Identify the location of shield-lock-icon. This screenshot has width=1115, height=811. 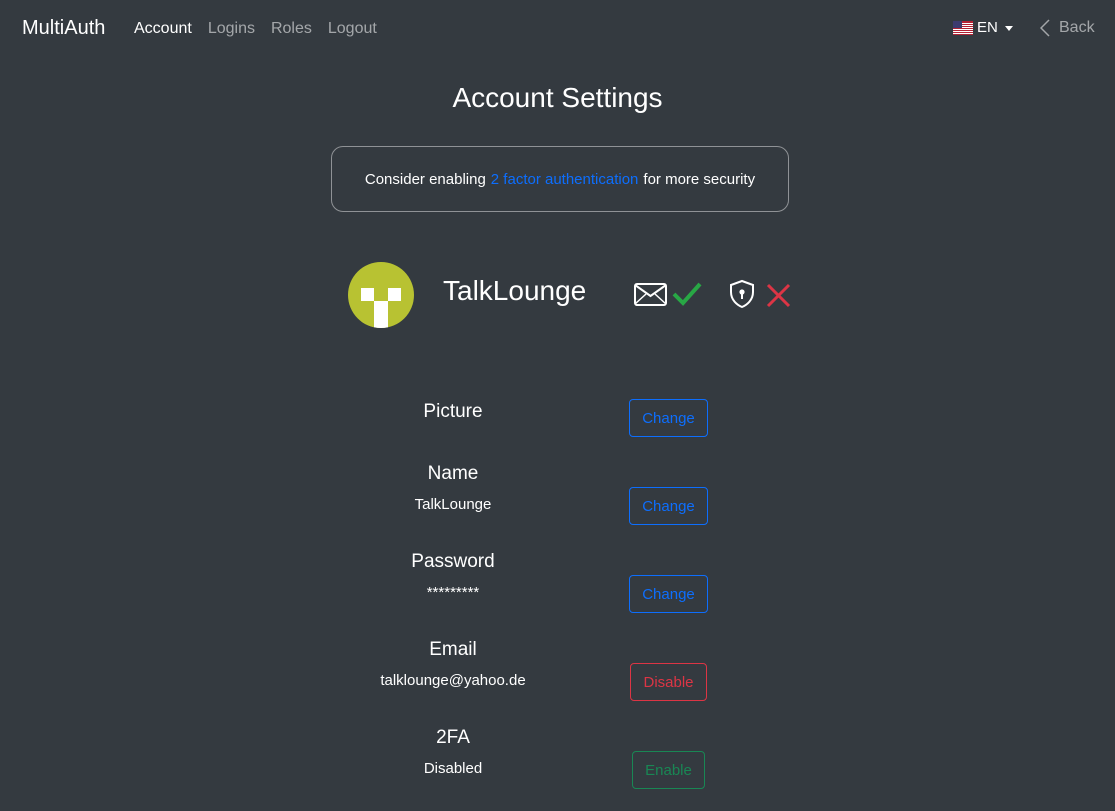
(742, 294).